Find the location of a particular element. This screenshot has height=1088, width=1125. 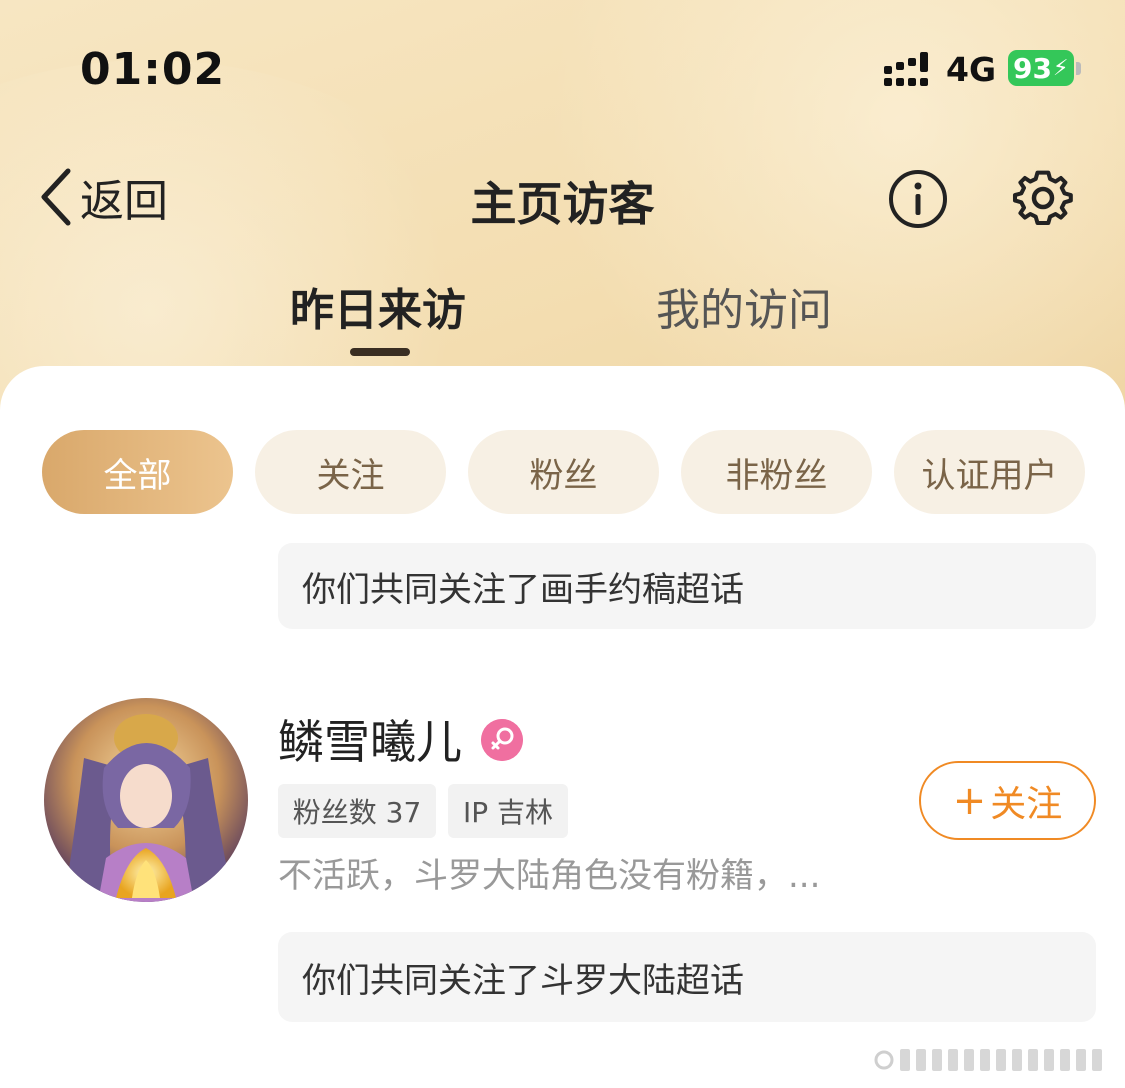

active-tab-indicator is located at coordinates (380, 352).